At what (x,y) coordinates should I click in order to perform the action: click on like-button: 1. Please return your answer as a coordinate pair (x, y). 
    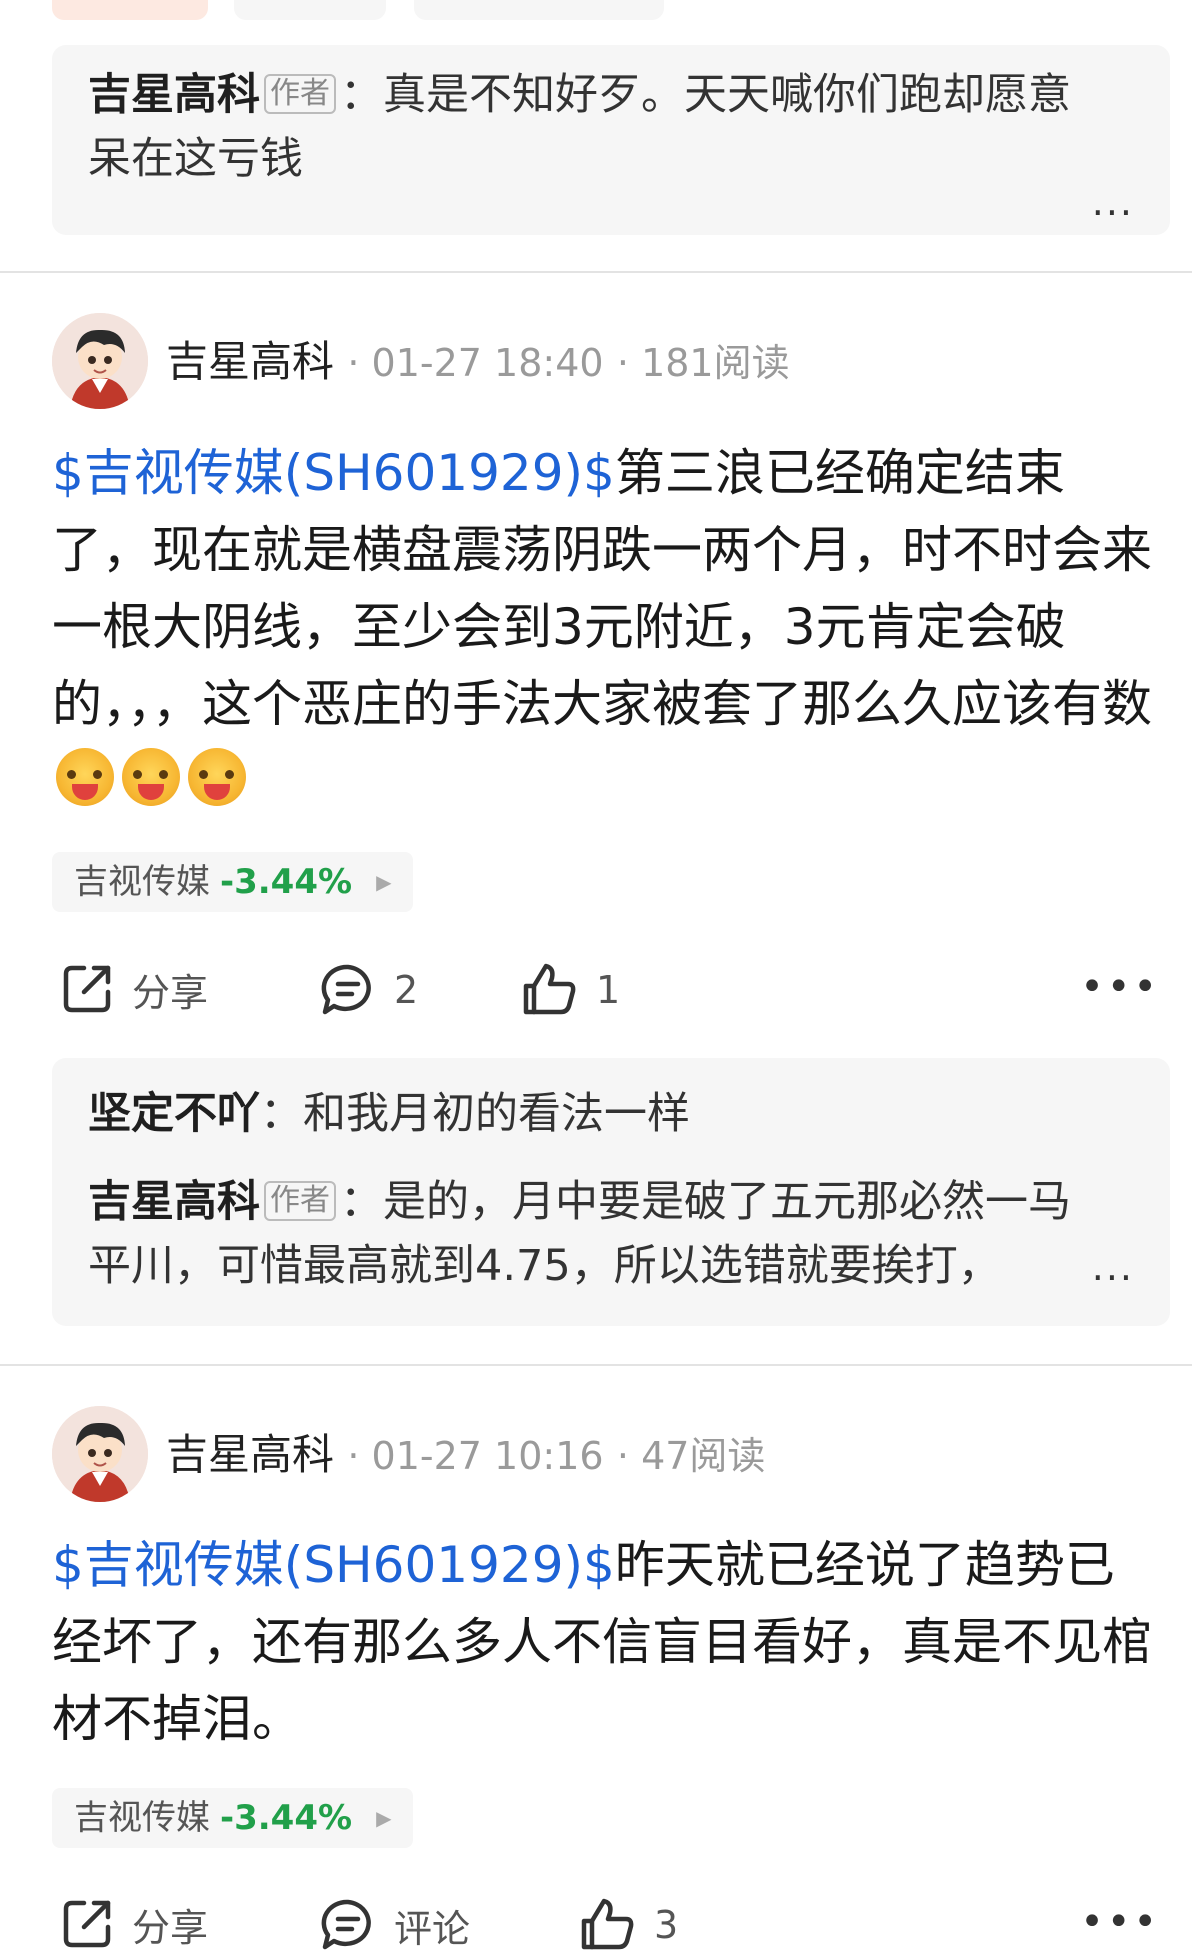
    Looking at the image, I should click on (570, 990).